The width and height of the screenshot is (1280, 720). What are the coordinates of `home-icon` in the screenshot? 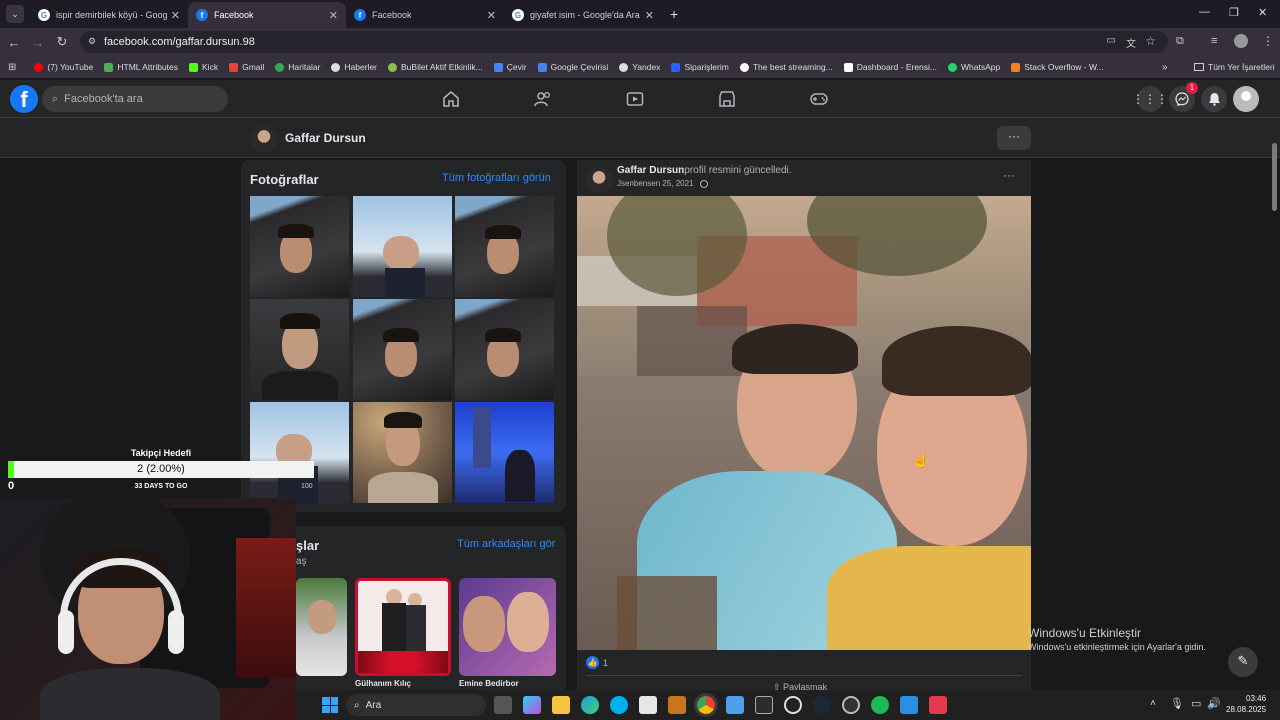 It's located at (451, 99).